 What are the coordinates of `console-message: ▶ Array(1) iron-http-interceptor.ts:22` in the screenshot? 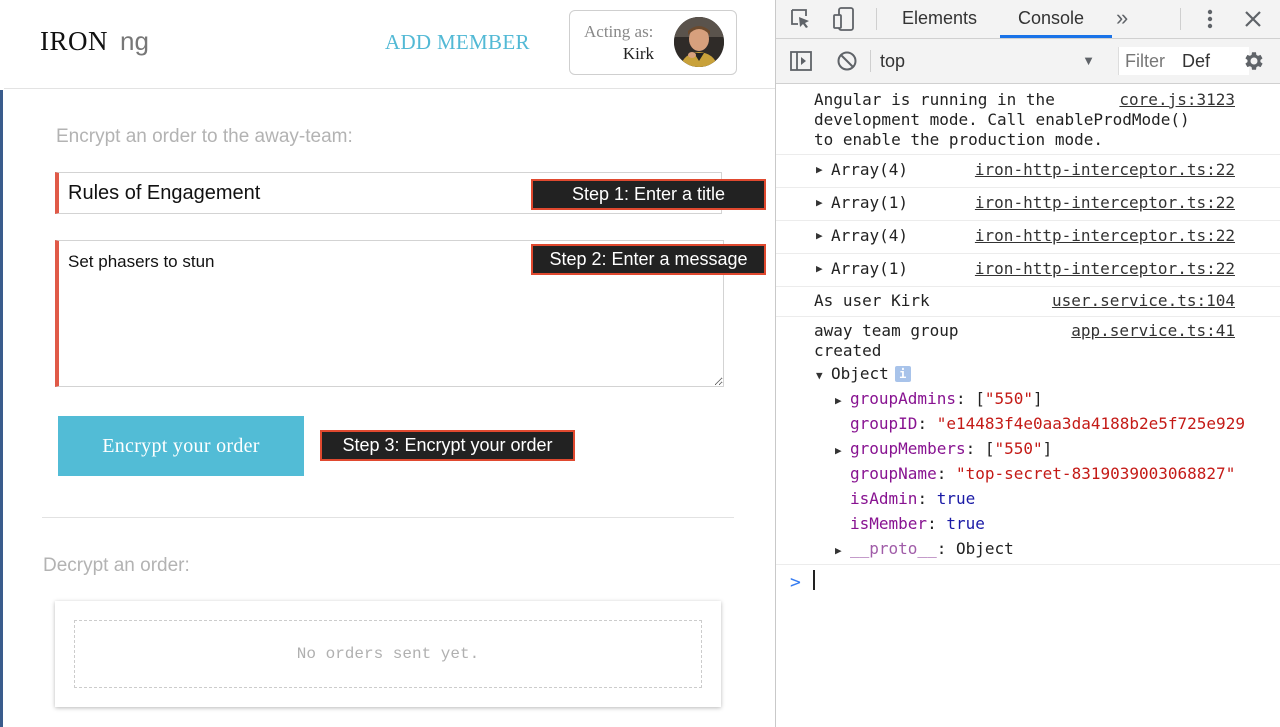 It's located at (1028, 270).